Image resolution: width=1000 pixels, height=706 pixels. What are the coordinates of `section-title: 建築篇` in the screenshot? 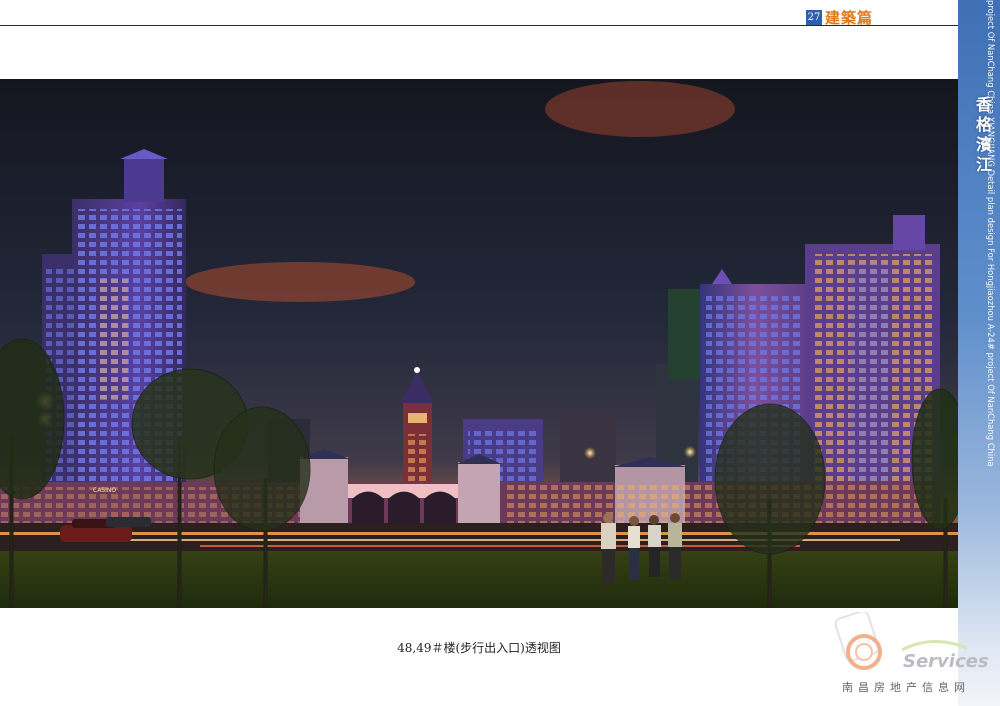 It's located at (849, 18).